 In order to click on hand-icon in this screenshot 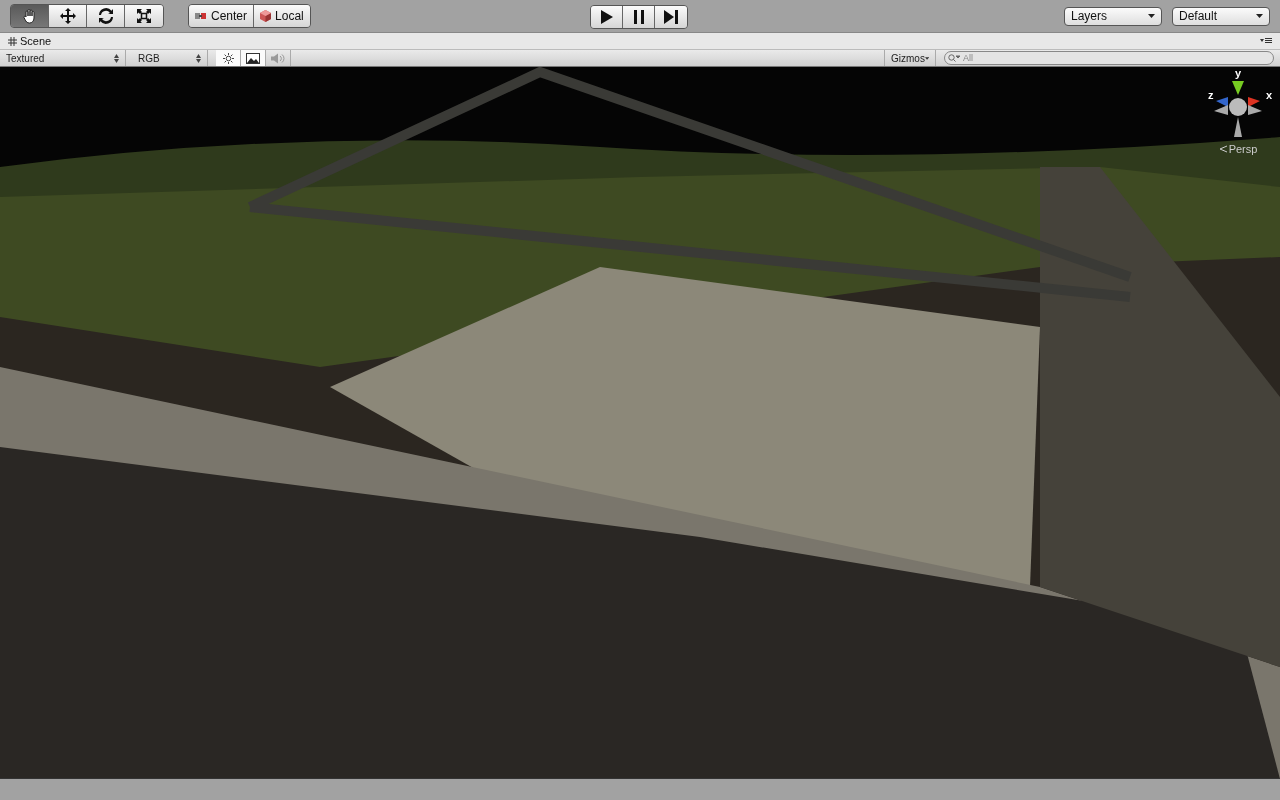, I will do `click(29, 16)`.